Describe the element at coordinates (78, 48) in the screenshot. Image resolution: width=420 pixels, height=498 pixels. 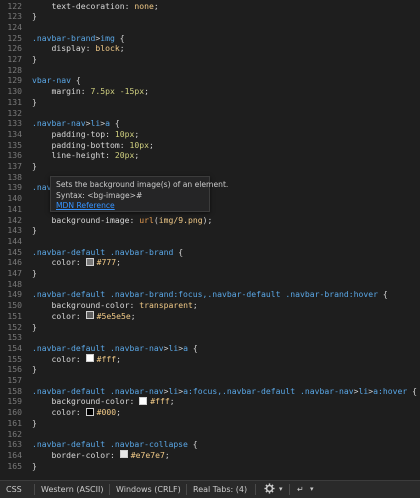
I see `code-text: display: block;` at that location.